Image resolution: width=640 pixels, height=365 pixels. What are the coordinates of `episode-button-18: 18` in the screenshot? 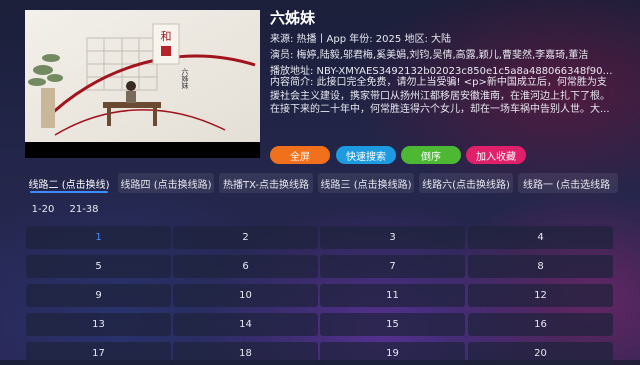 It's located at (245, 353).